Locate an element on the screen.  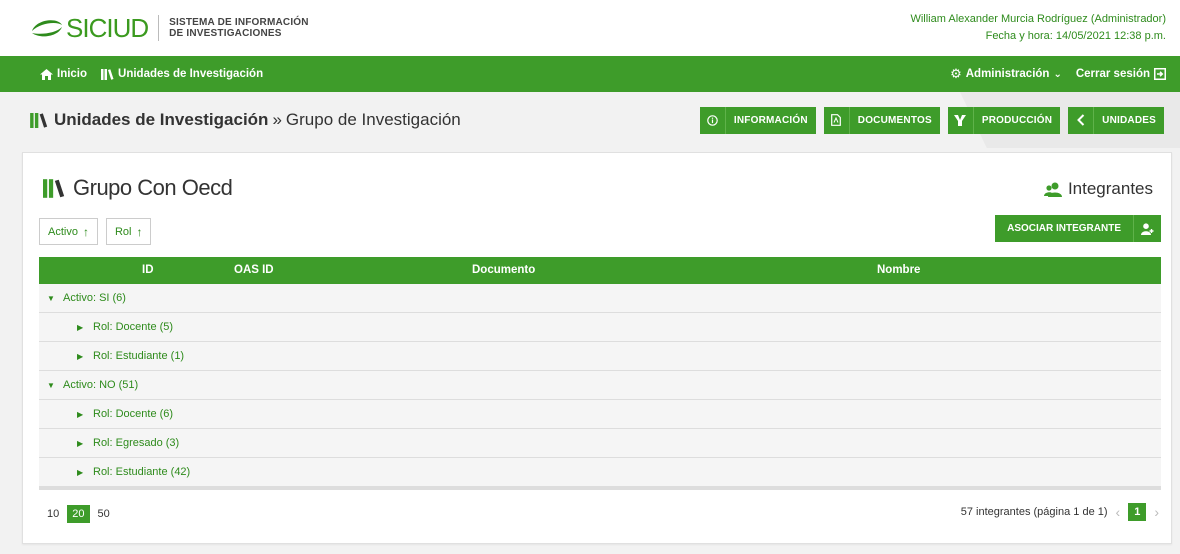
nav-admin-dropdown: ⚙ Administración ⌄ is located at coordinates (1006, 74).